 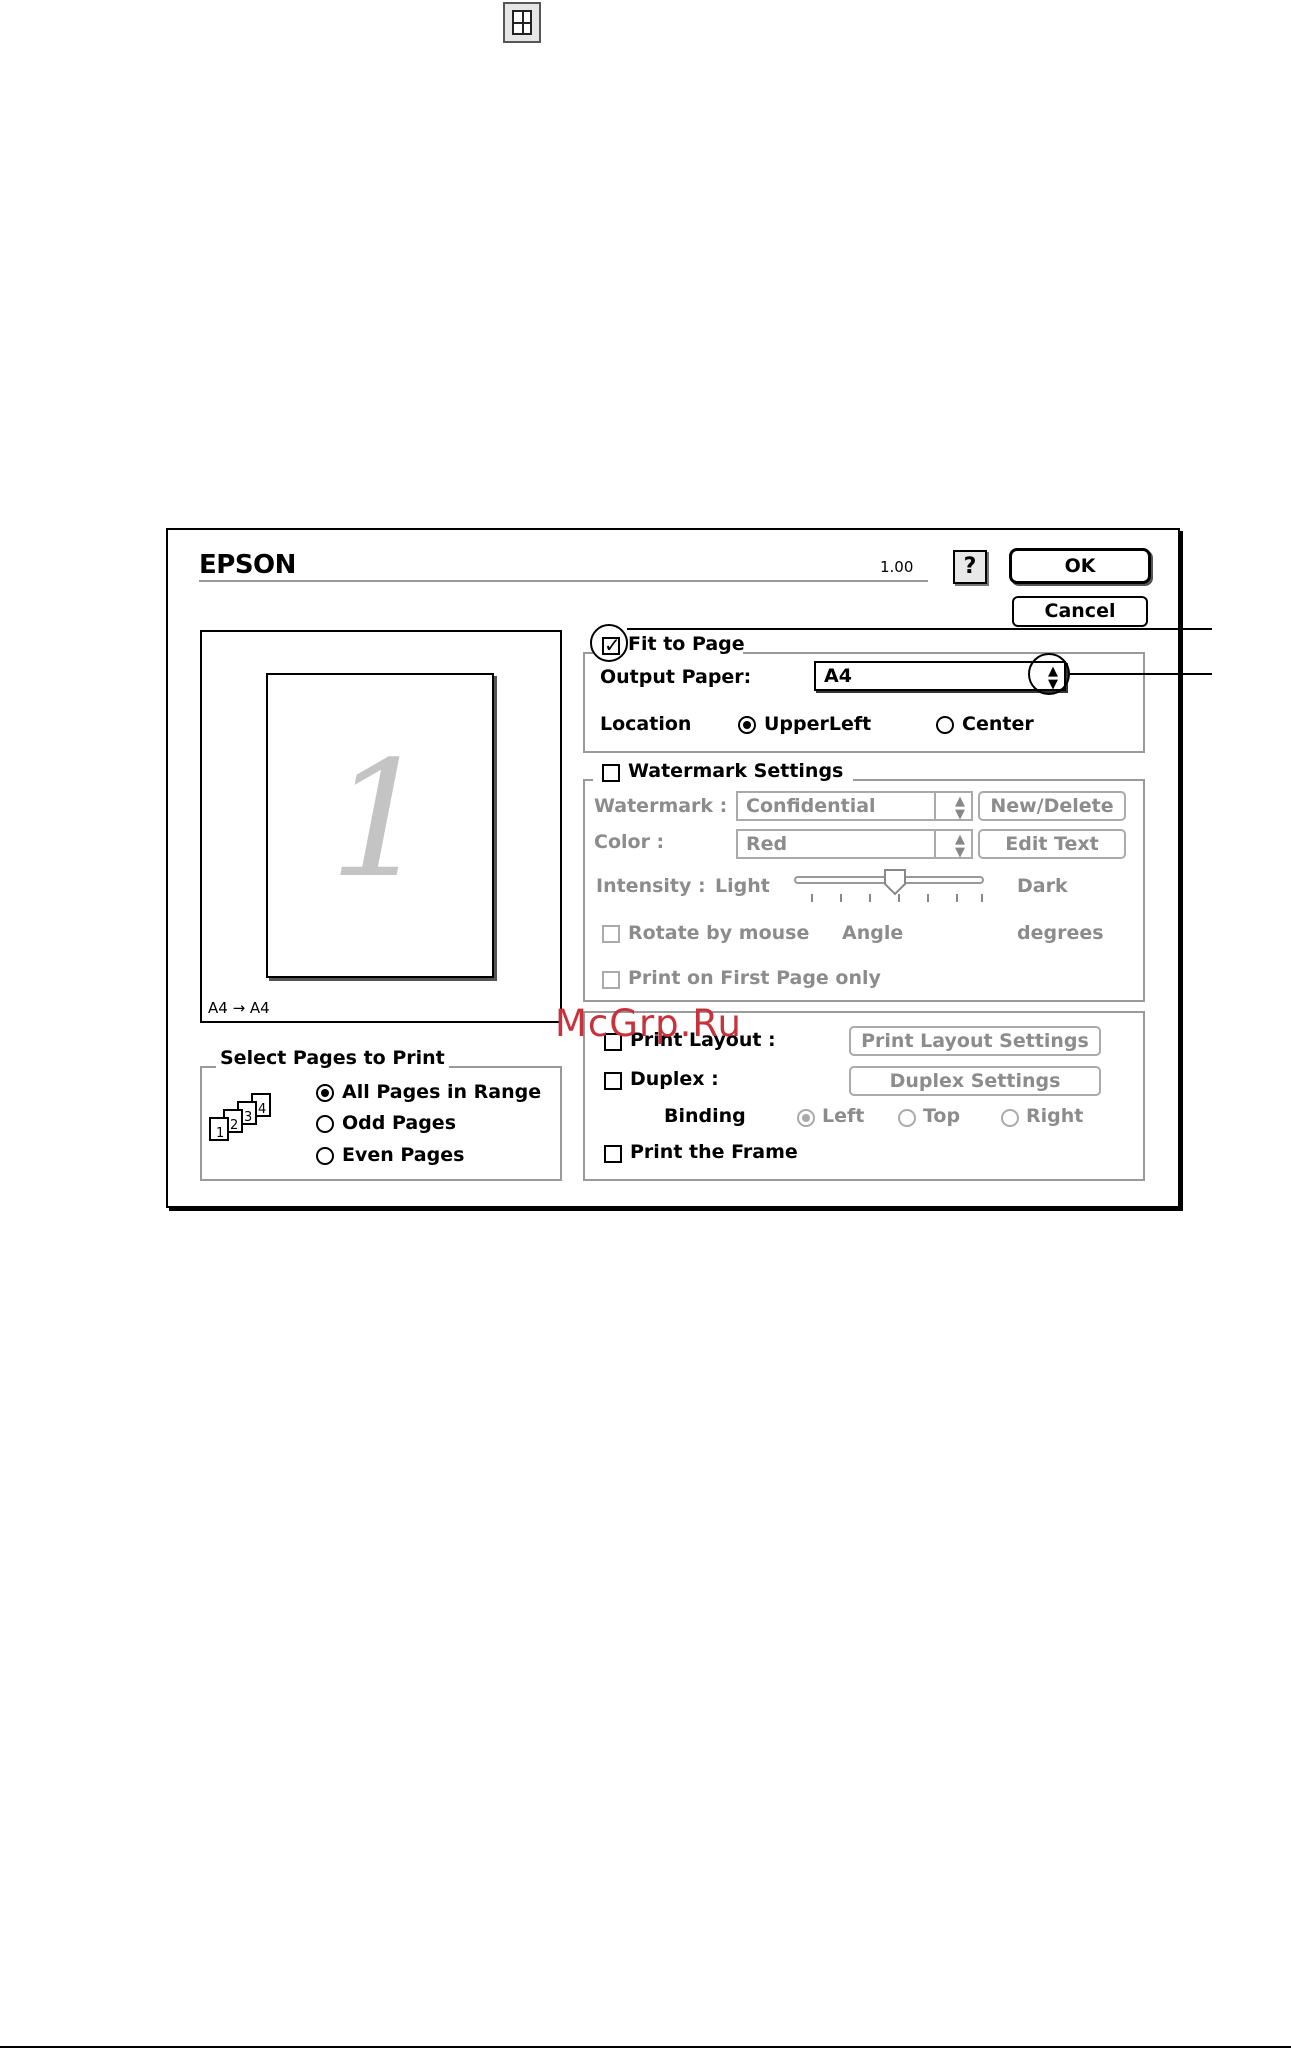 I want to click on site-watermark: McGrp.Ru, so click(x=648, y=1023).